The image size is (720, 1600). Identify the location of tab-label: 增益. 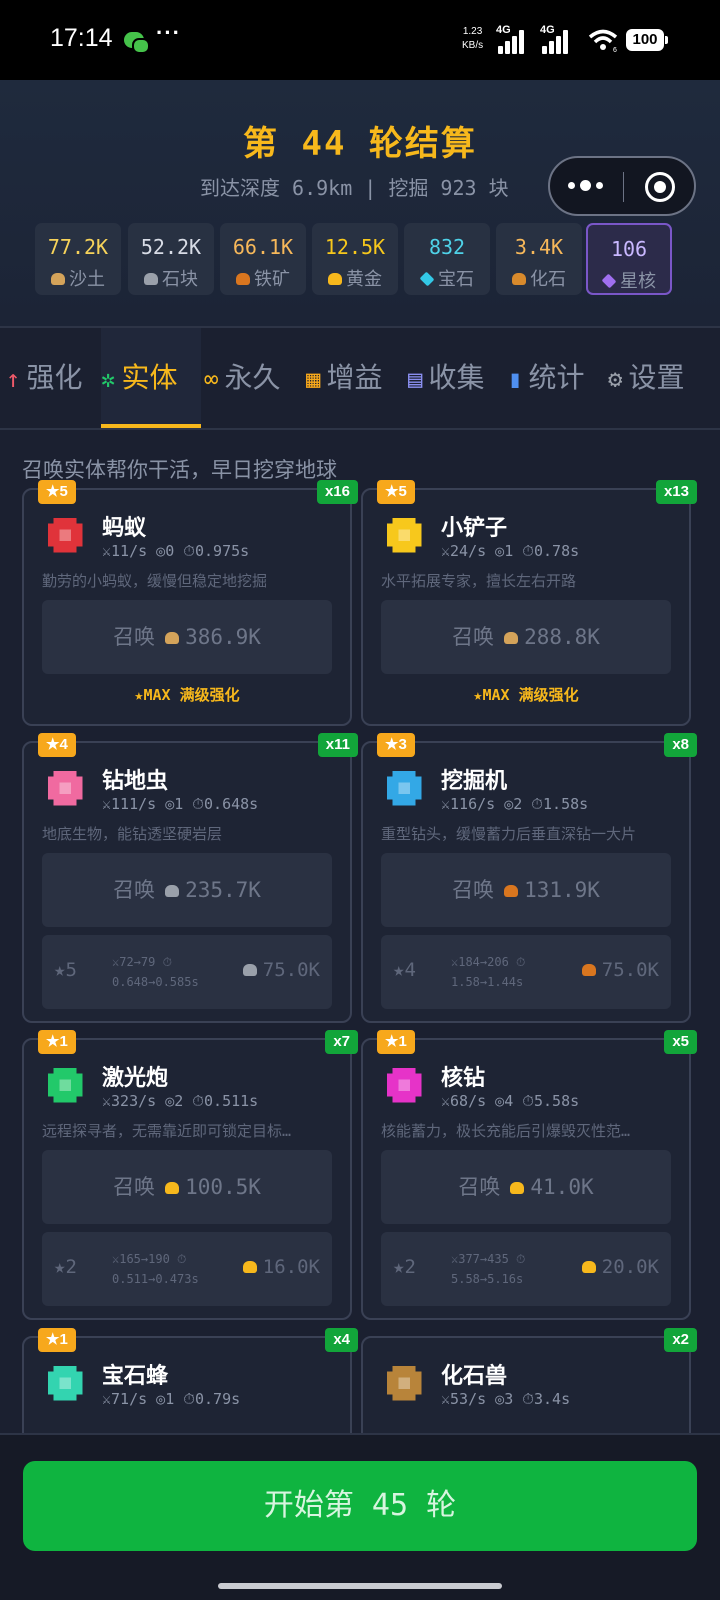
(354, 377).